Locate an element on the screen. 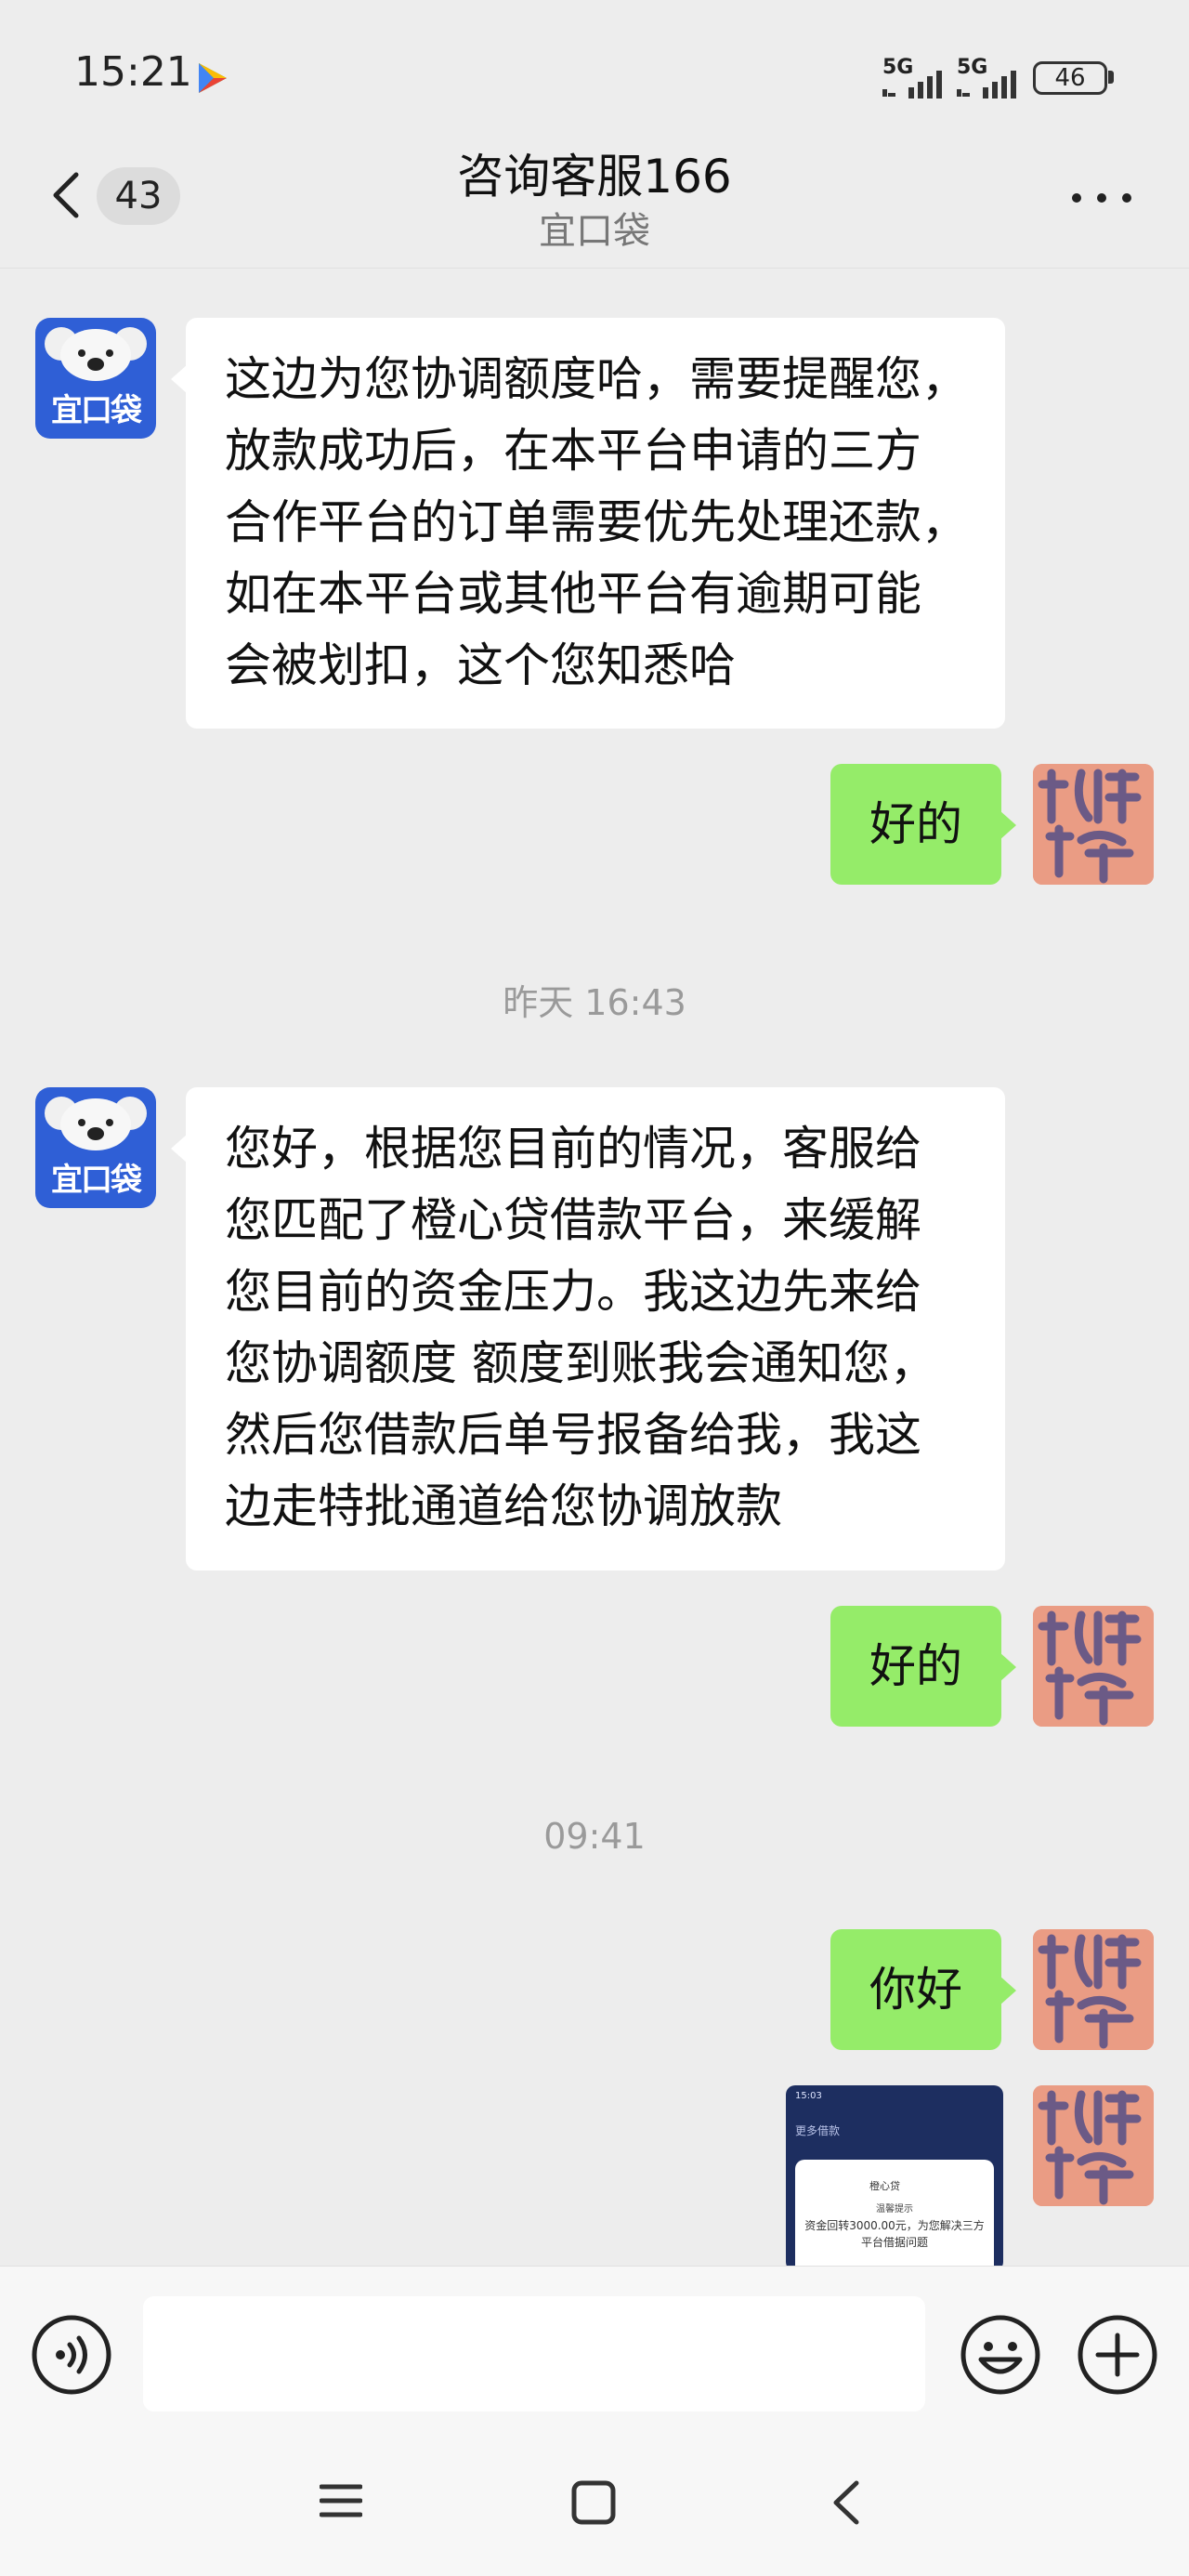  battery-tip is located at coordinates (1111, 77).